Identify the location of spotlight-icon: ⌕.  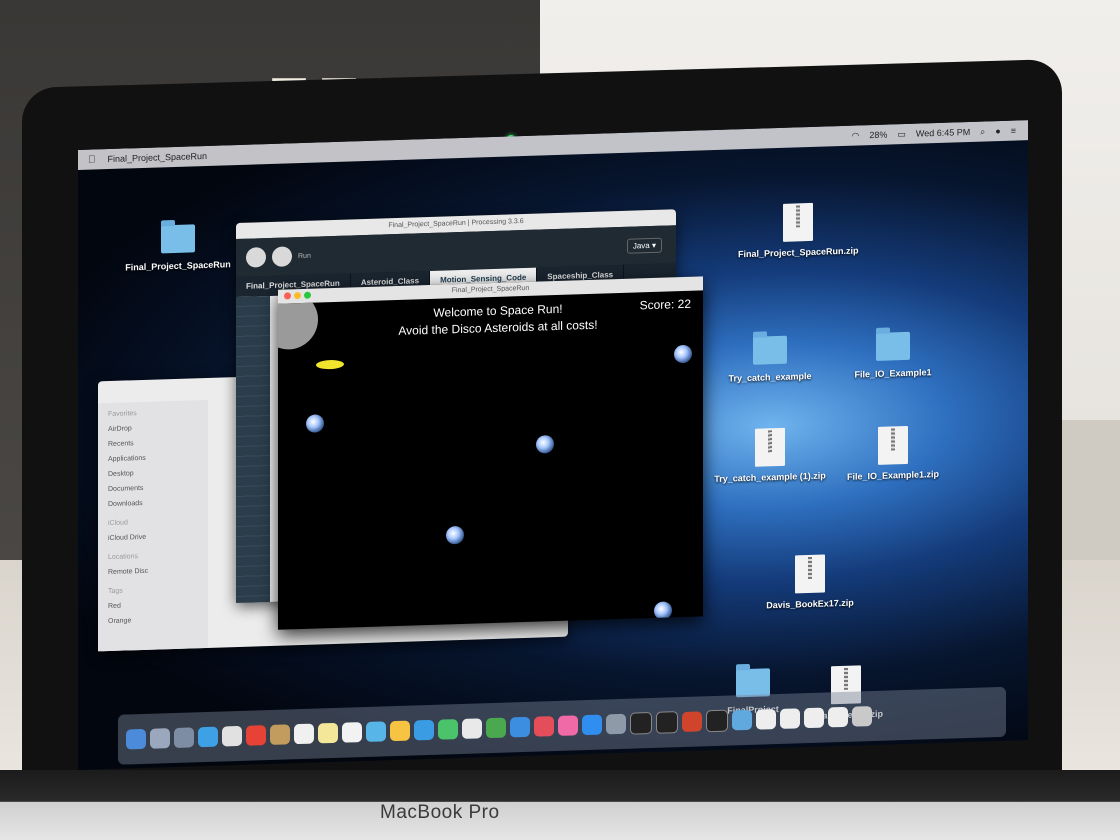
(982, 131).